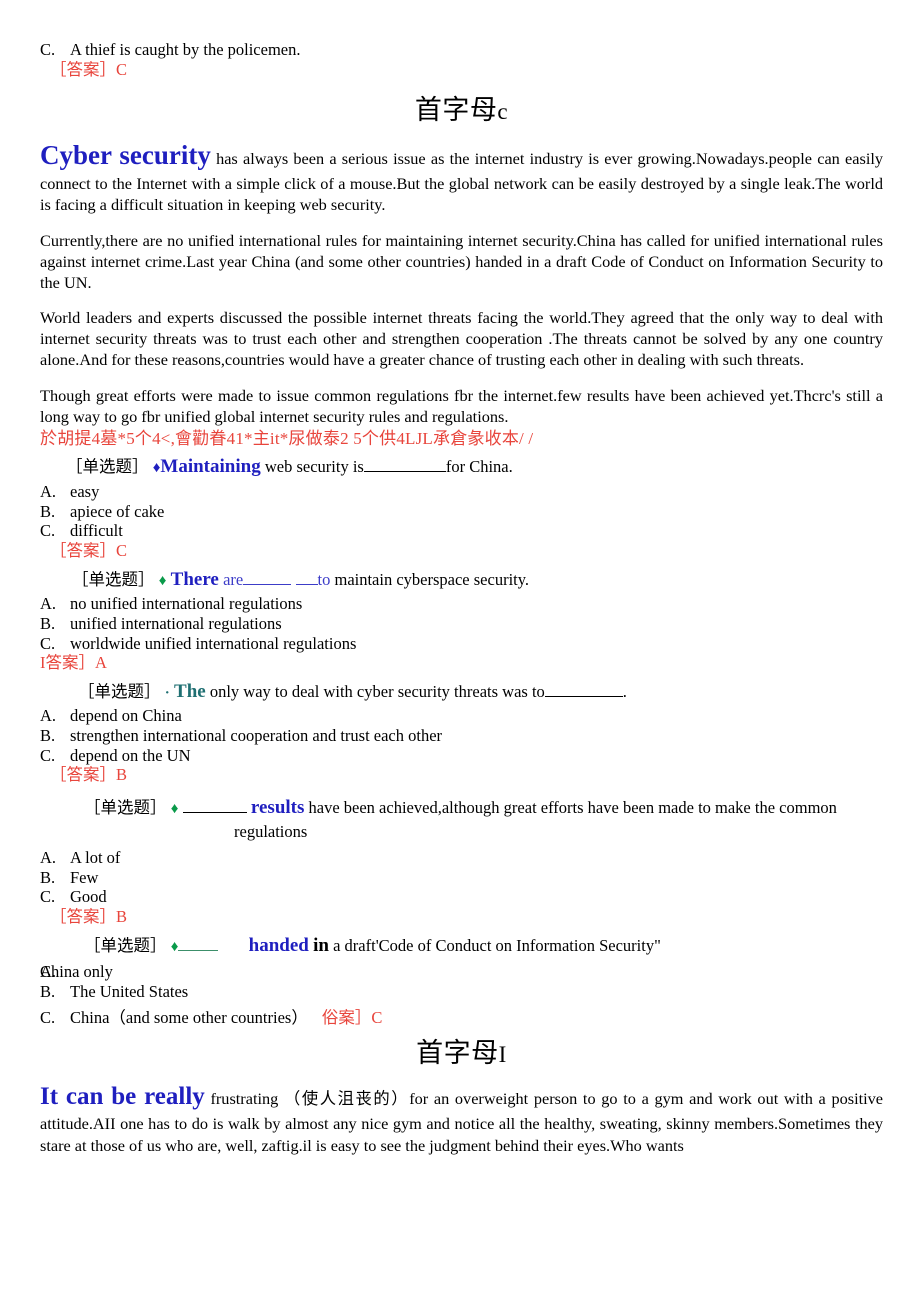 This screenshot has height=1302, width=920. I want to click on question-4-tag: ［单选题］, so click(125, 807).